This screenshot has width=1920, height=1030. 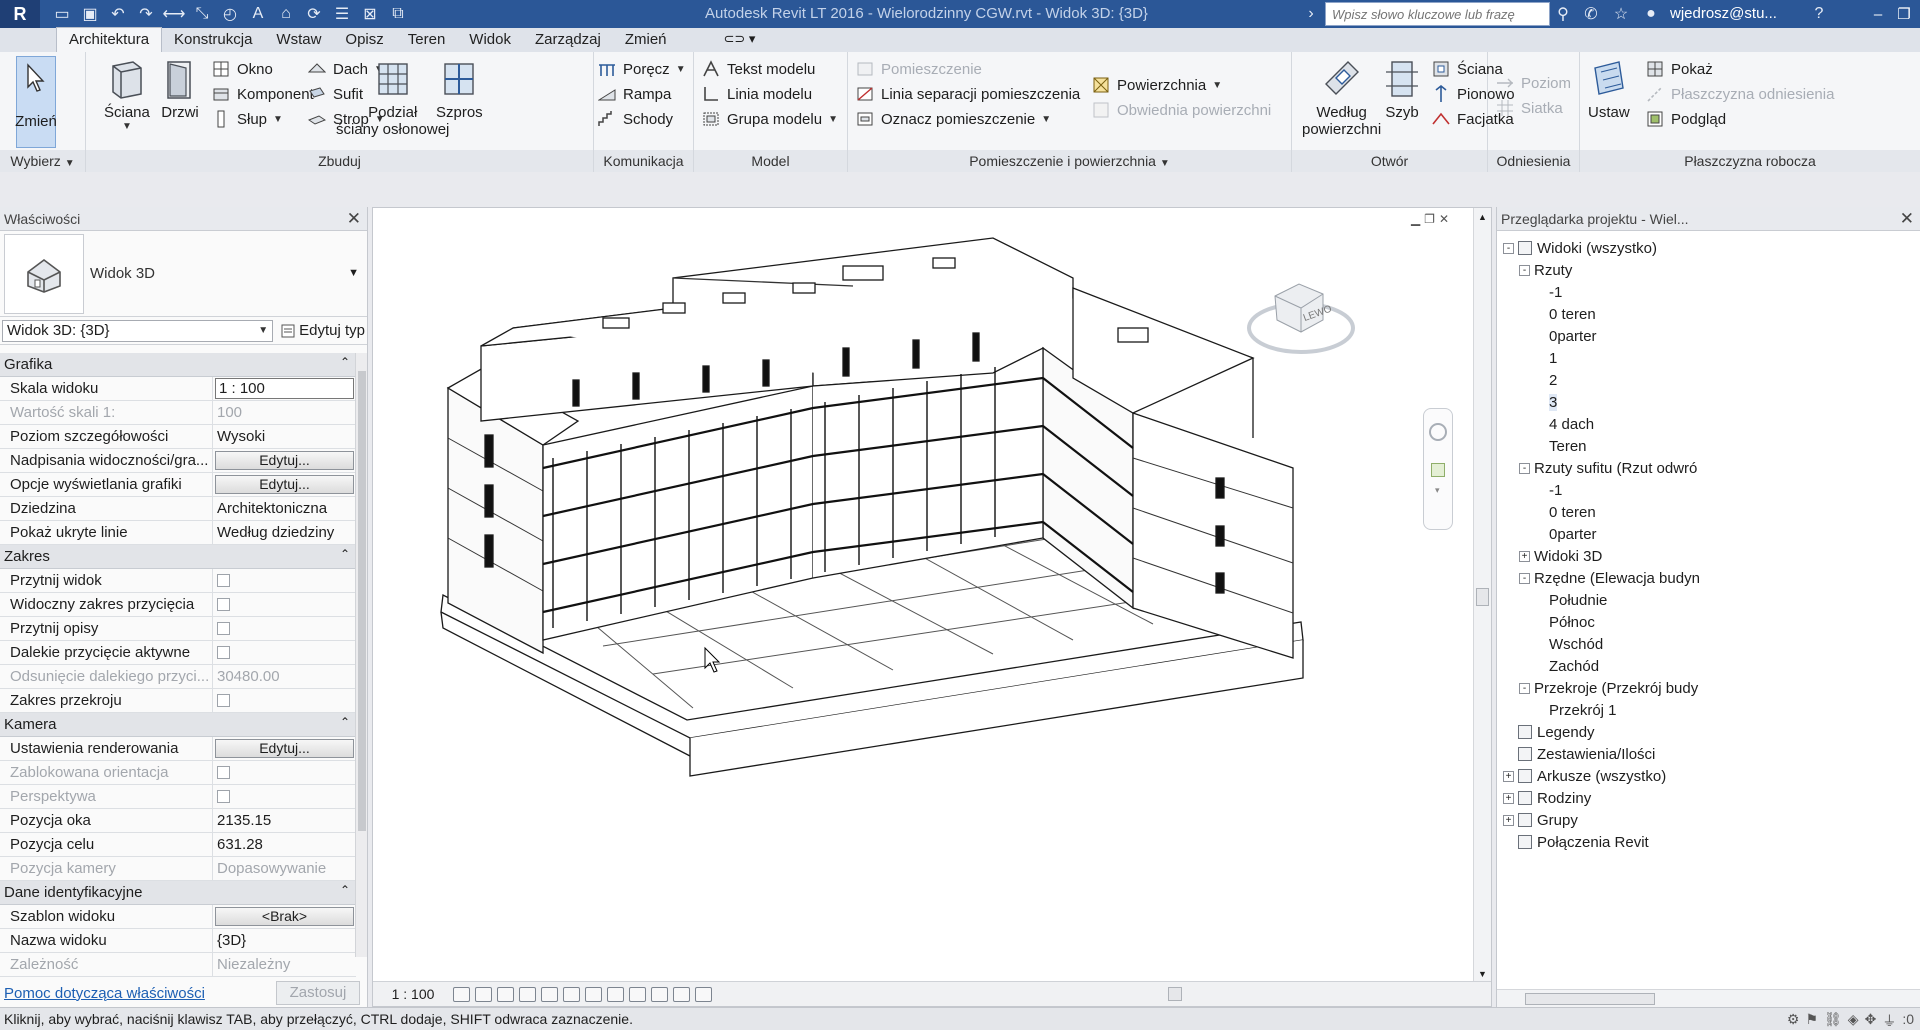 I want to click on switch-windows-icon: ⧉, so click(x=398, y=14).